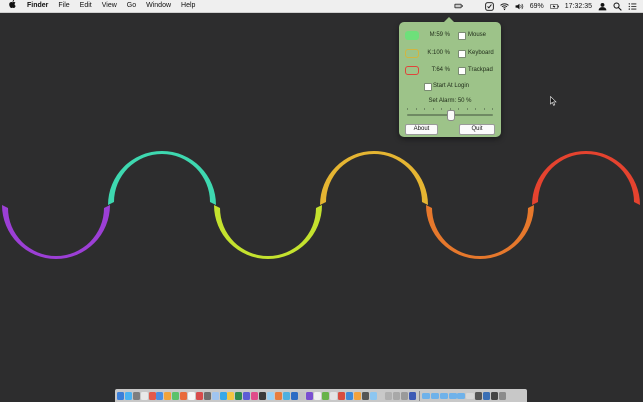 The width and height of the screenshot is (643, 402). I want to click on keyboard-checkbox, so click(462, 54).